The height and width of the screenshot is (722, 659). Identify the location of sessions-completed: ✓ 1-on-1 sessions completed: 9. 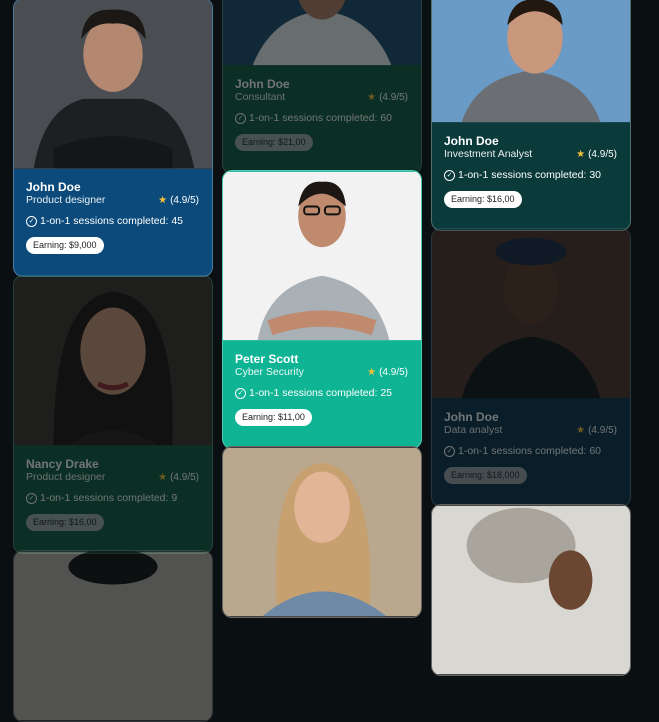
(113, 498).